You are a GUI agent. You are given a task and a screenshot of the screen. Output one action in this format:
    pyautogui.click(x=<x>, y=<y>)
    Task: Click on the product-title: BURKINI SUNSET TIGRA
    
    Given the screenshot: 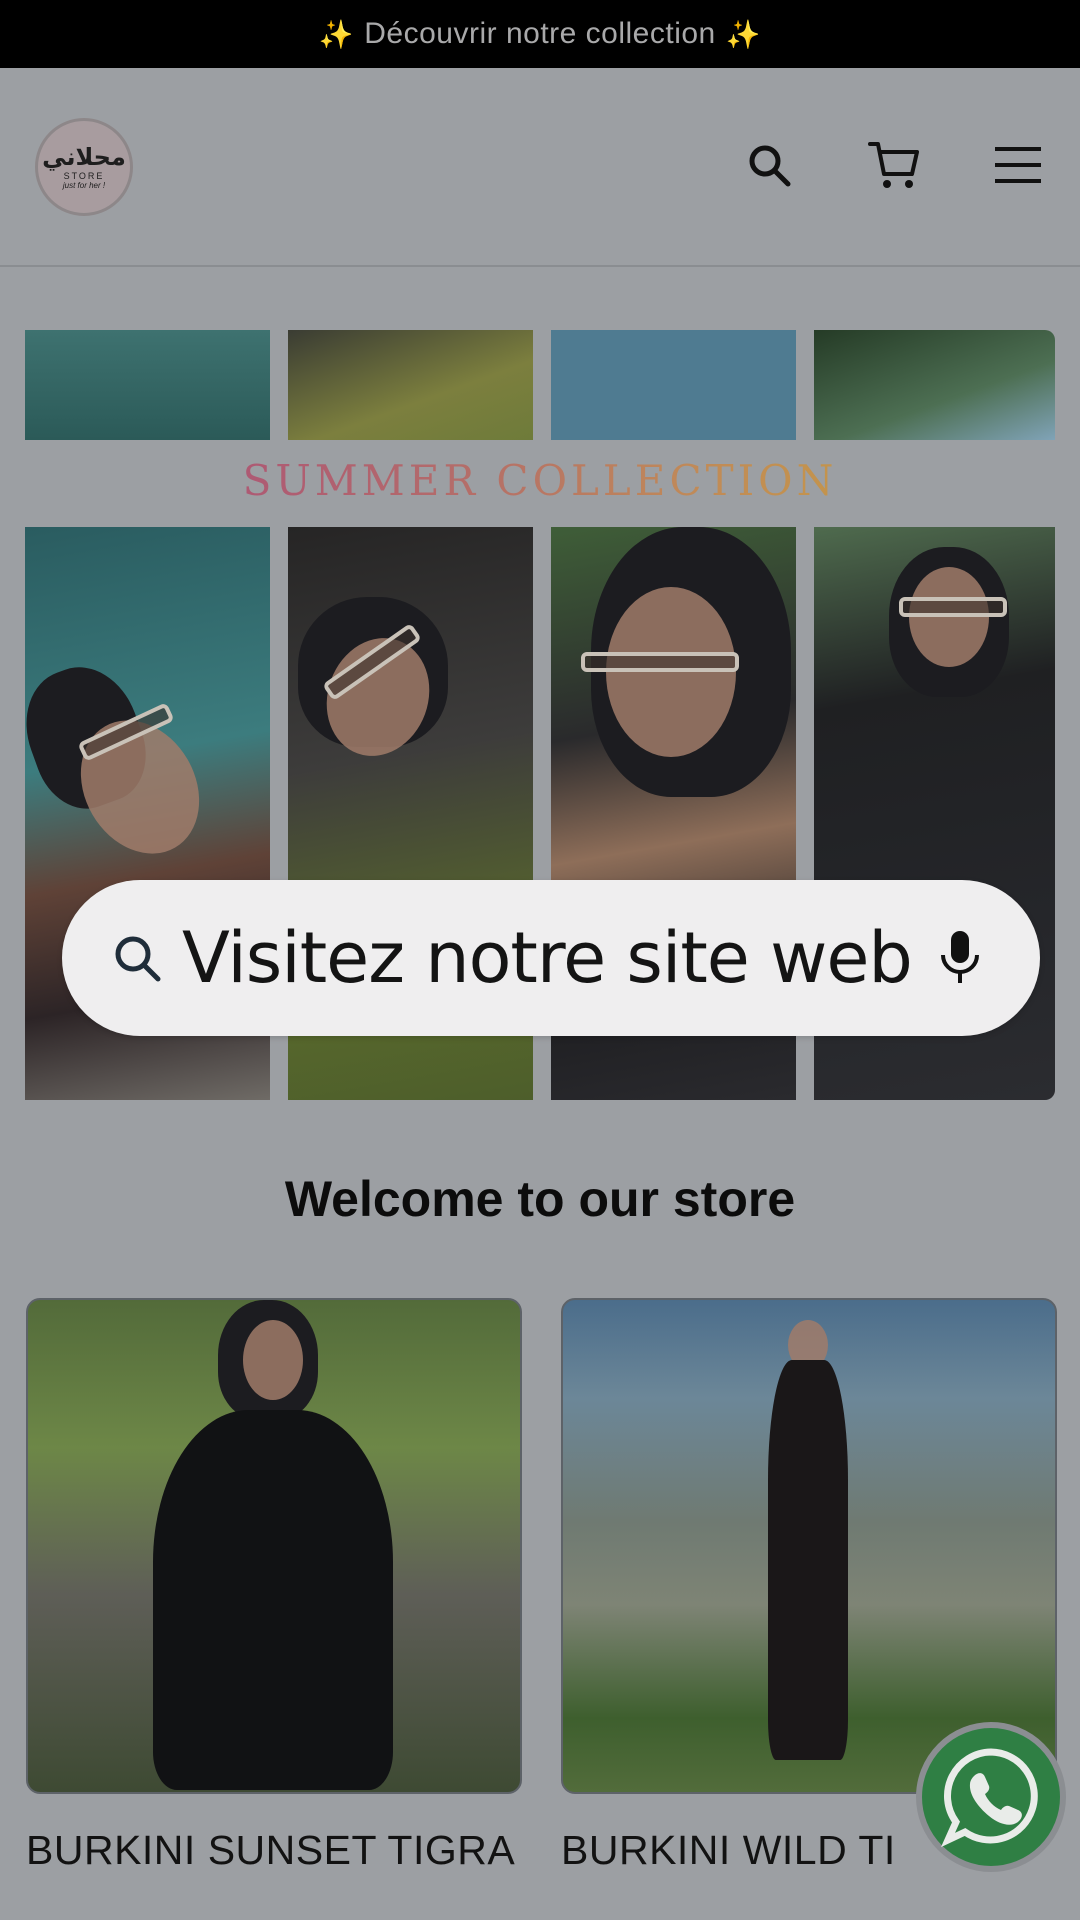 What is the action you would take?
    pyautogui.click(x=272, y=1850)
    